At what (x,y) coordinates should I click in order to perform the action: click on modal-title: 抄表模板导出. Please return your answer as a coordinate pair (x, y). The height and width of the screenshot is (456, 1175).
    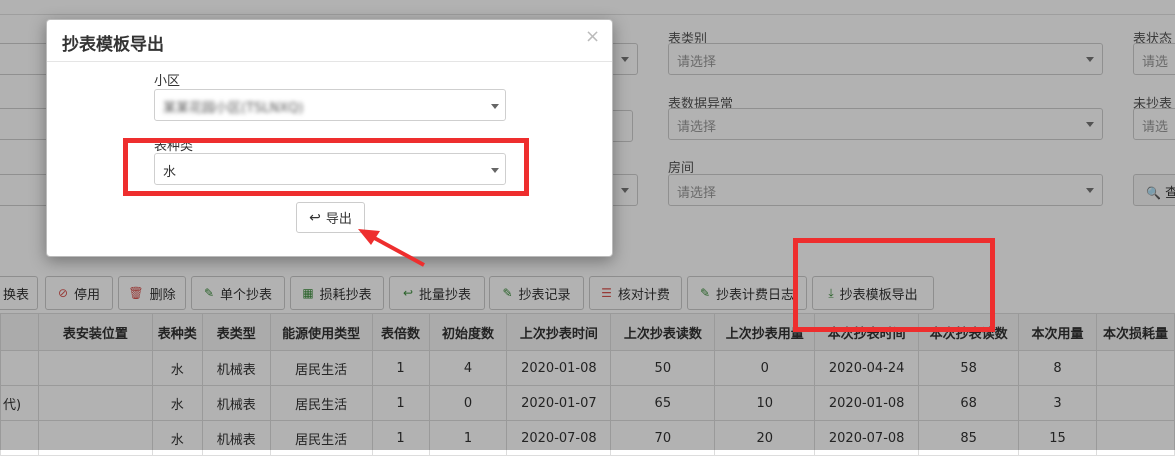
    Looking at the image, I should click on (113, 45).